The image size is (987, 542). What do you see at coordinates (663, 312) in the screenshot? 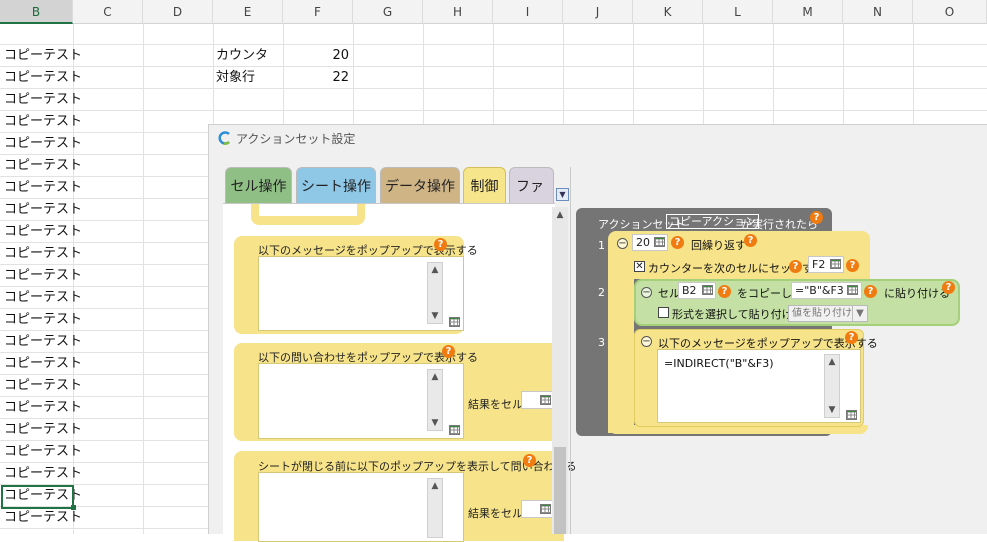
I see `paste-special-checkbox` at bounding box center [663, 312].